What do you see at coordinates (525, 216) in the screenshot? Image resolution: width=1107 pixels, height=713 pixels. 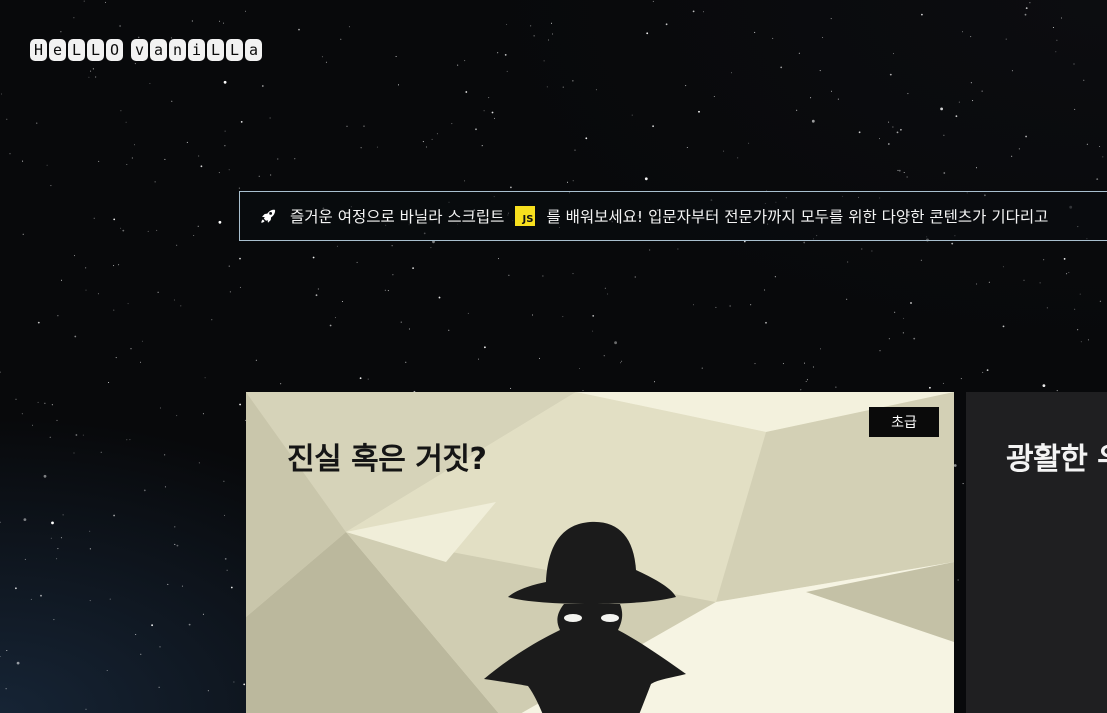 I see `js-badge: JS` at bounding box center [525, 216].